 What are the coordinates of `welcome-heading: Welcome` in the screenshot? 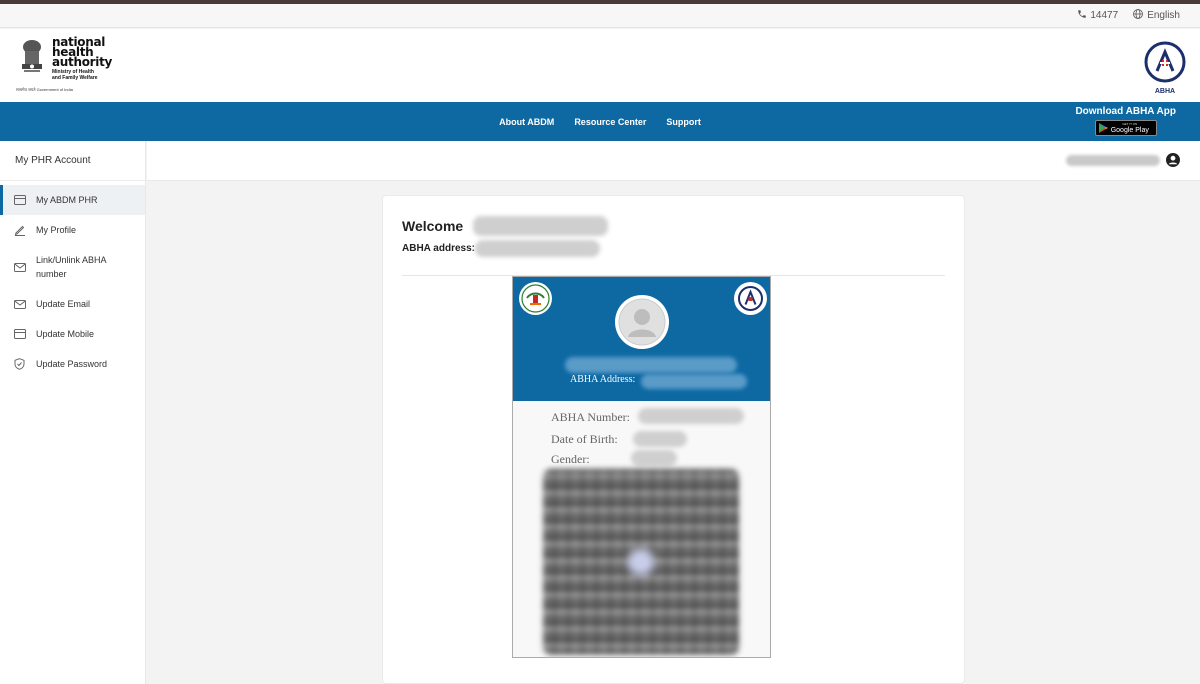 It's located at (433, 226).